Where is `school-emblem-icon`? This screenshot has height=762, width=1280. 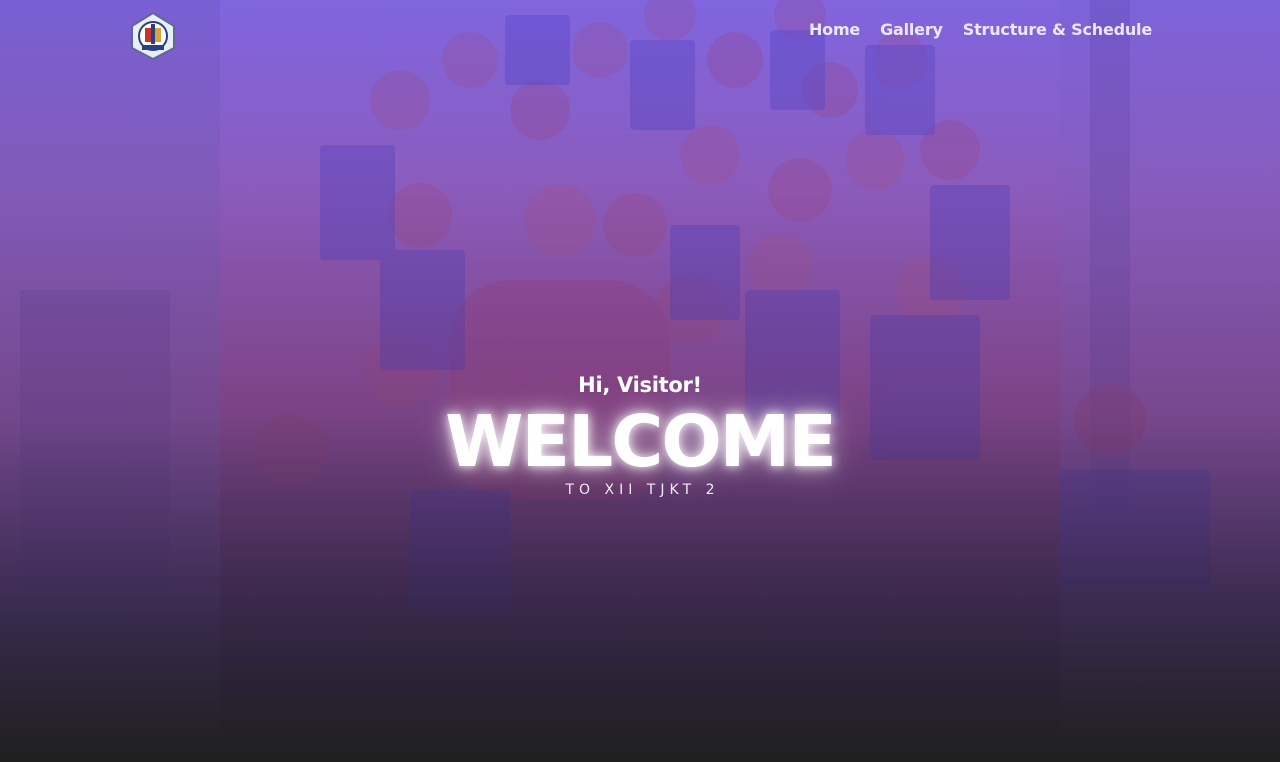
school-emblem-icon is located at coordinates (153, 36).